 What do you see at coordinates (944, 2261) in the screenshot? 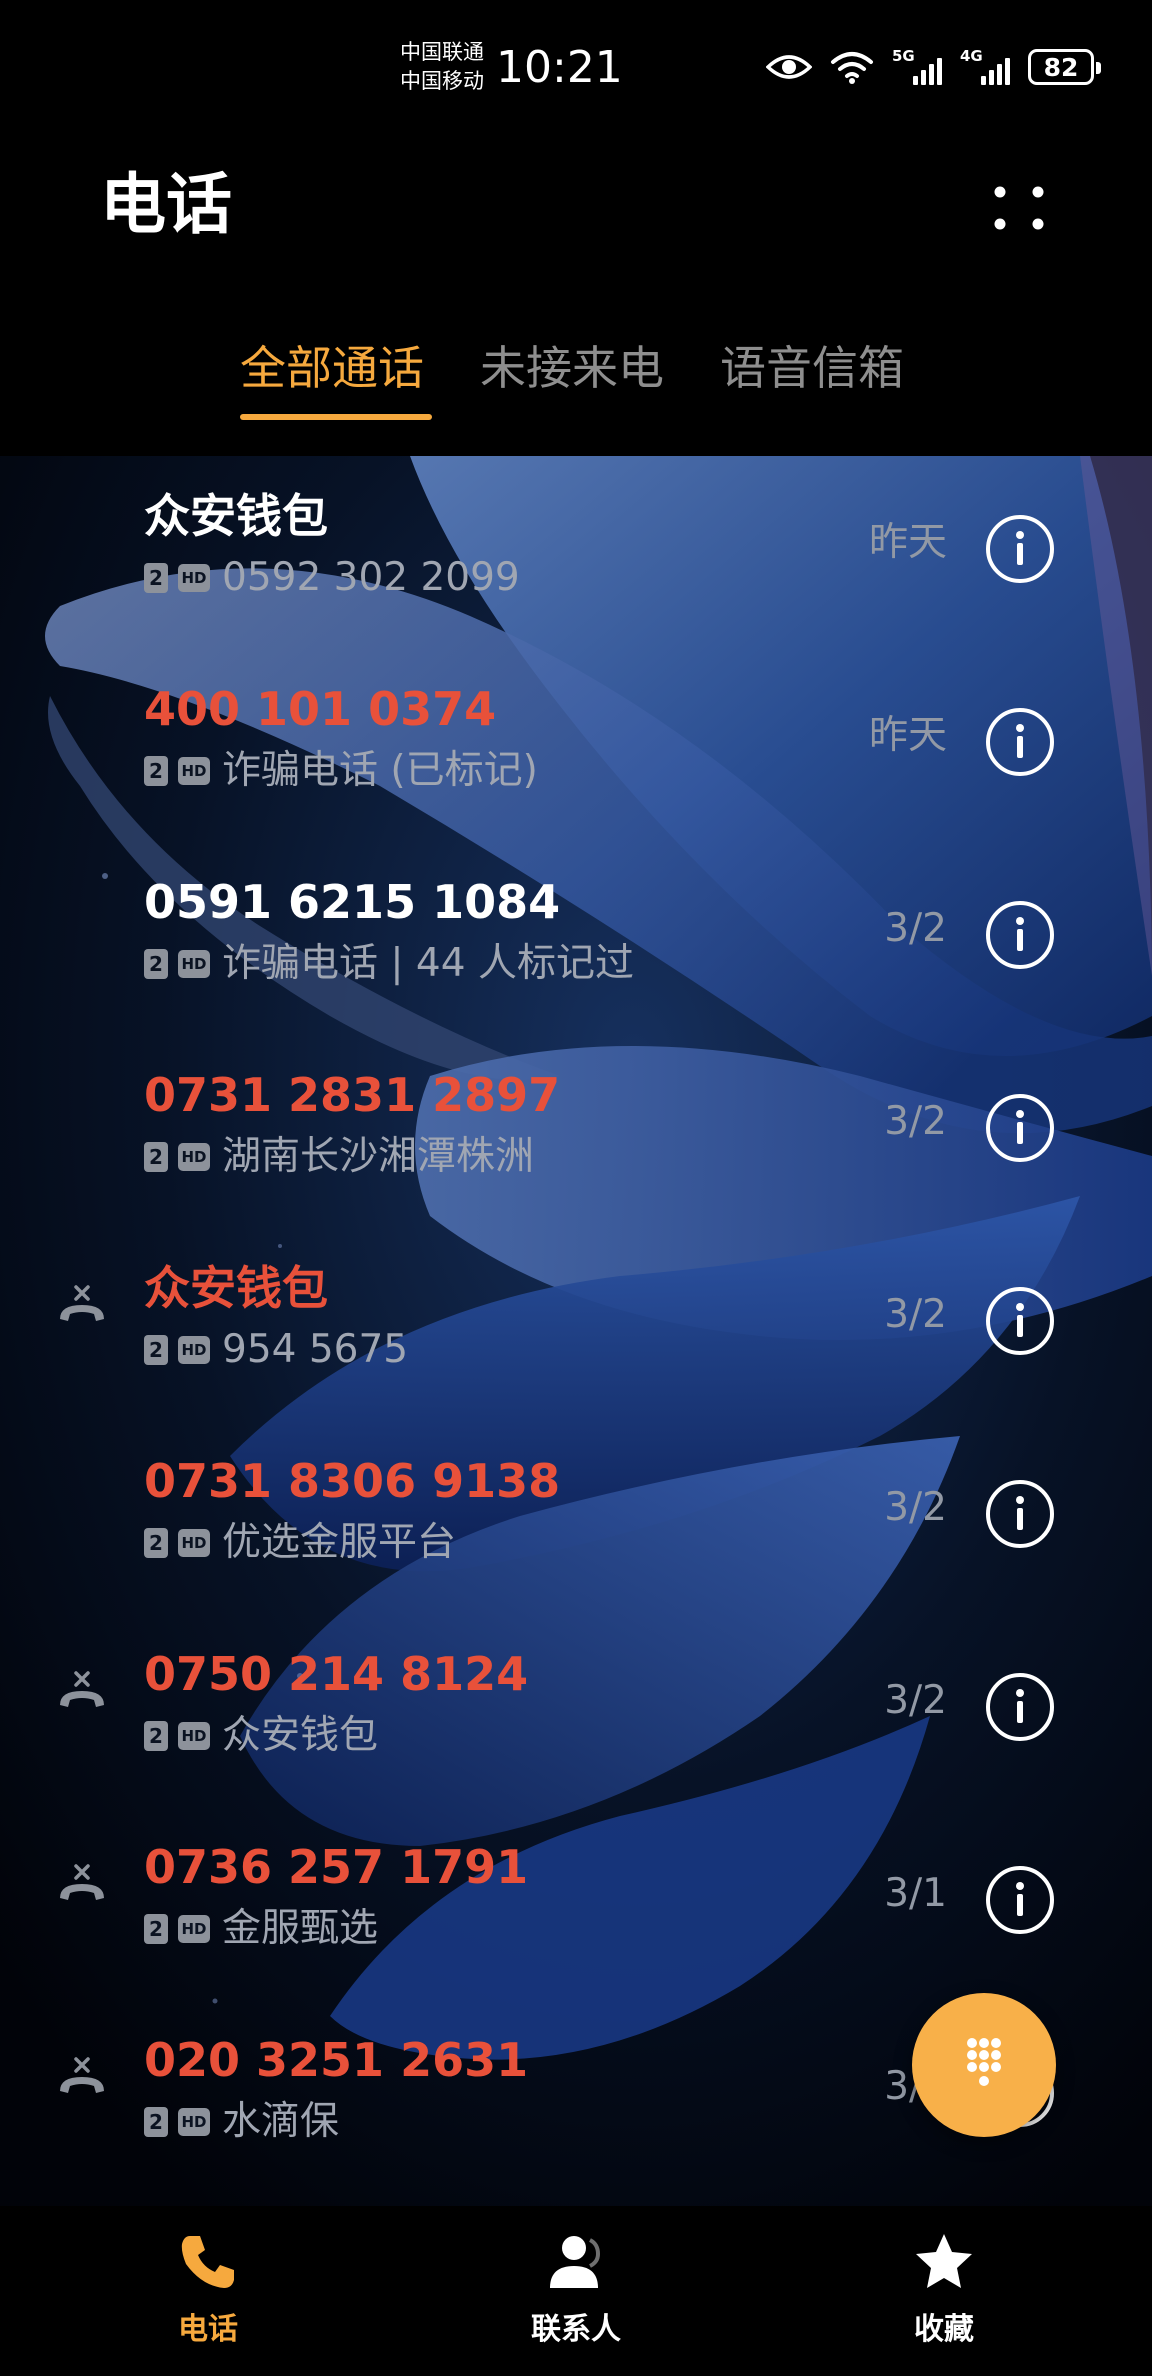
I see `star-icon` at bounding box center [944, 2261].